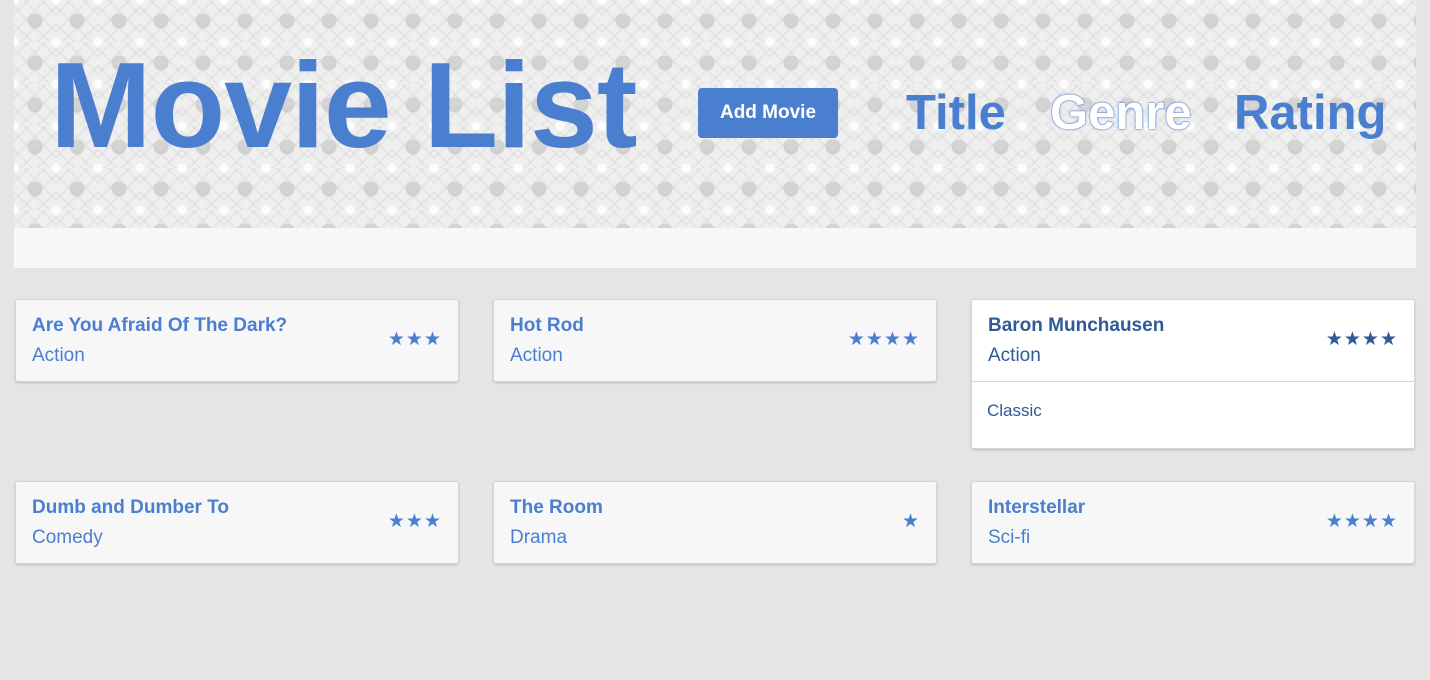  I want to click on star-rating-icon: ★, so click(910, 521).